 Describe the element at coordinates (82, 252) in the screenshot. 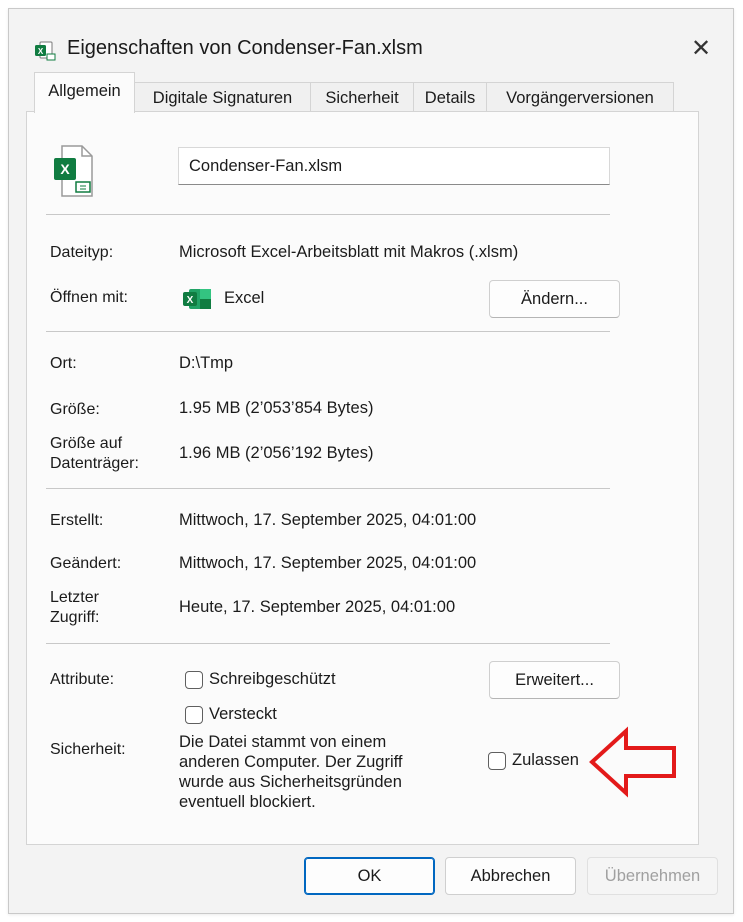

I see `filetype-label: Dateityp:` at that location.